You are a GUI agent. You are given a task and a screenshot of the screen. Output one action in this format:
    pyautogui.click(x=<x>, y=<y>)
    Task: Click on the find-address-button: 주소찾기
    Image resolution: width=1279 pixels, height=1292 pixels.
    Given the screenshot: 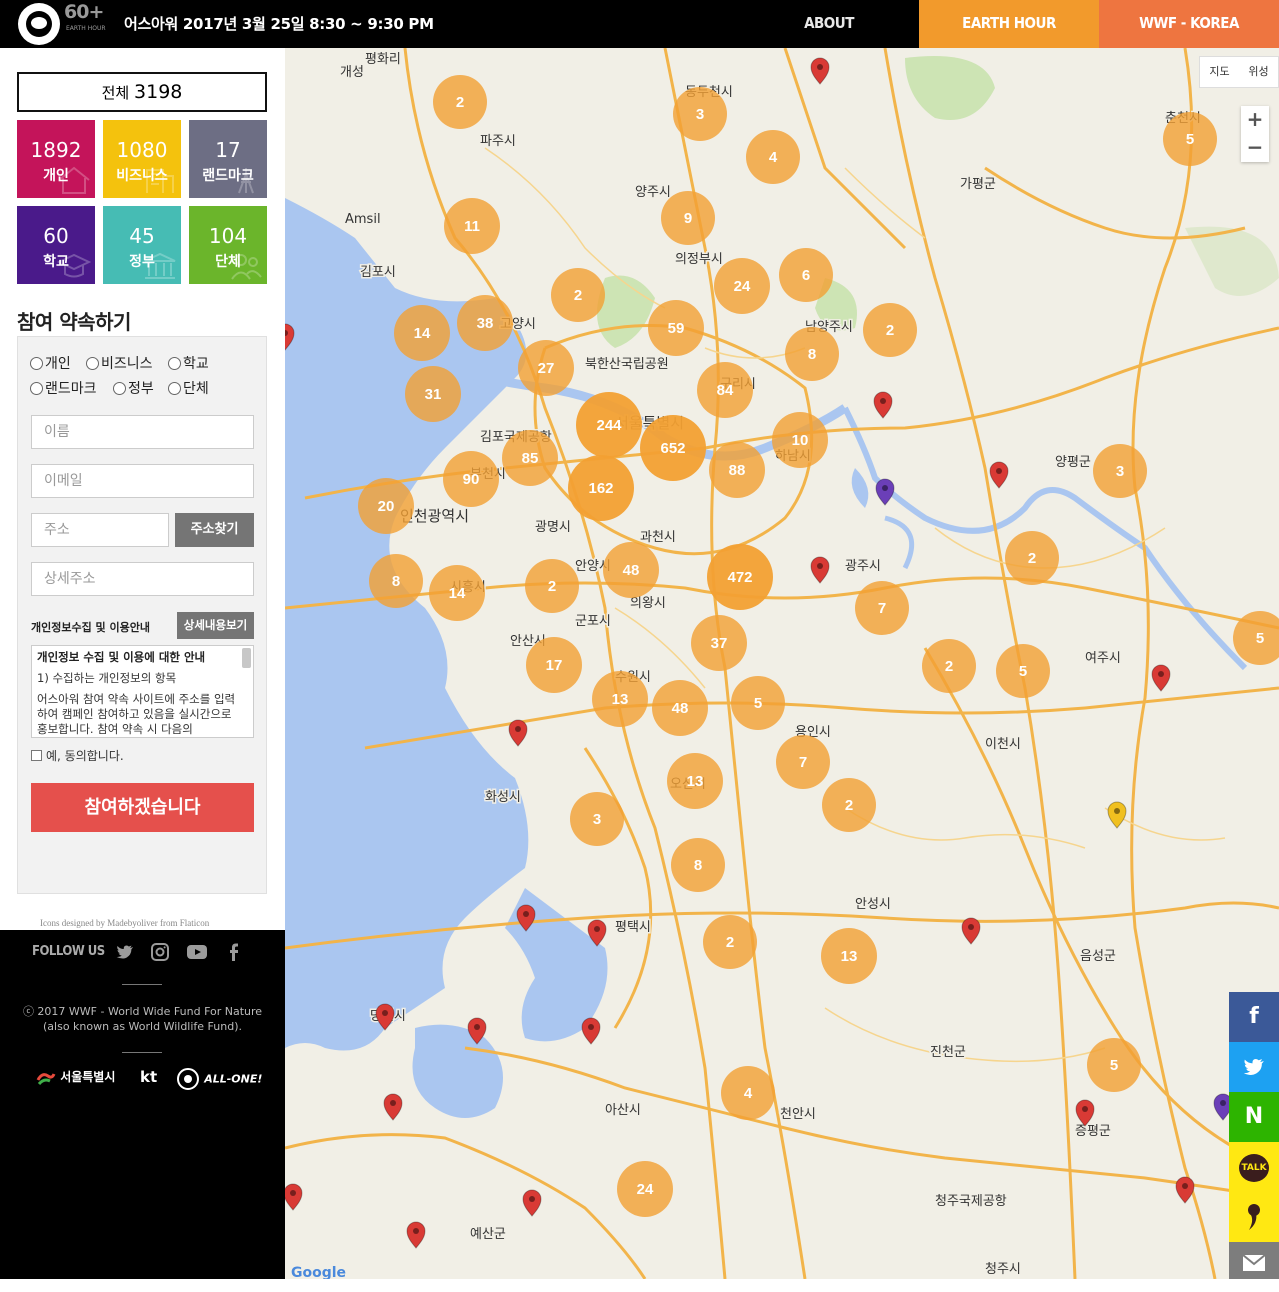 What is the action you would take?
    pyautogui.click(x=214, y=530)
    